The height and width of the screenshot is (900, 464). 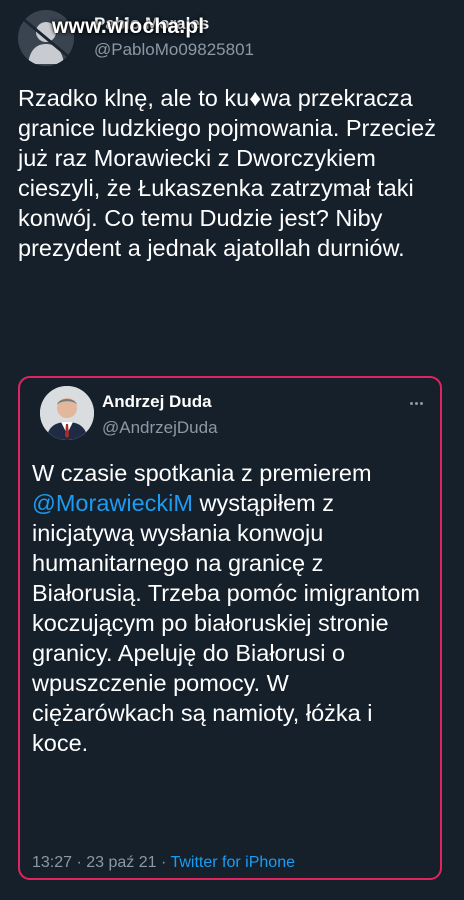 What do you see at coordinates (157, 402) in the screenshot?
I see `quoted-author-name: Andrzej Duda` at bounding box center [157, 402].